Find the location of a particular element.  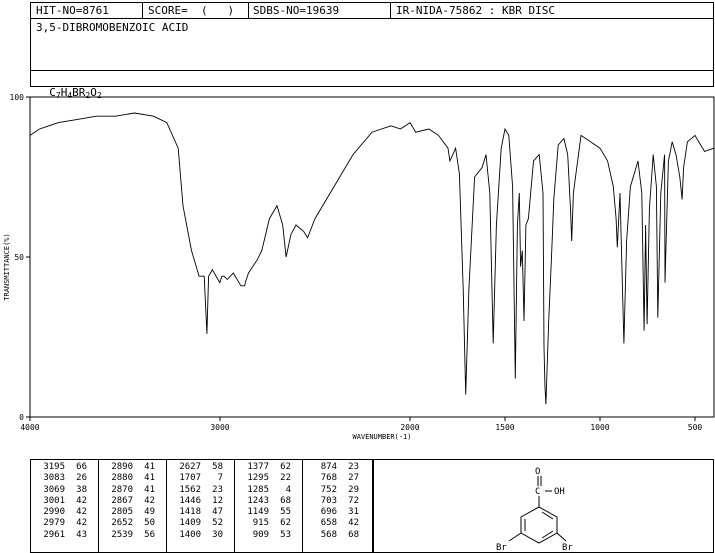

peak-wavenumber: 1400 is located at coordinates (190, 534).